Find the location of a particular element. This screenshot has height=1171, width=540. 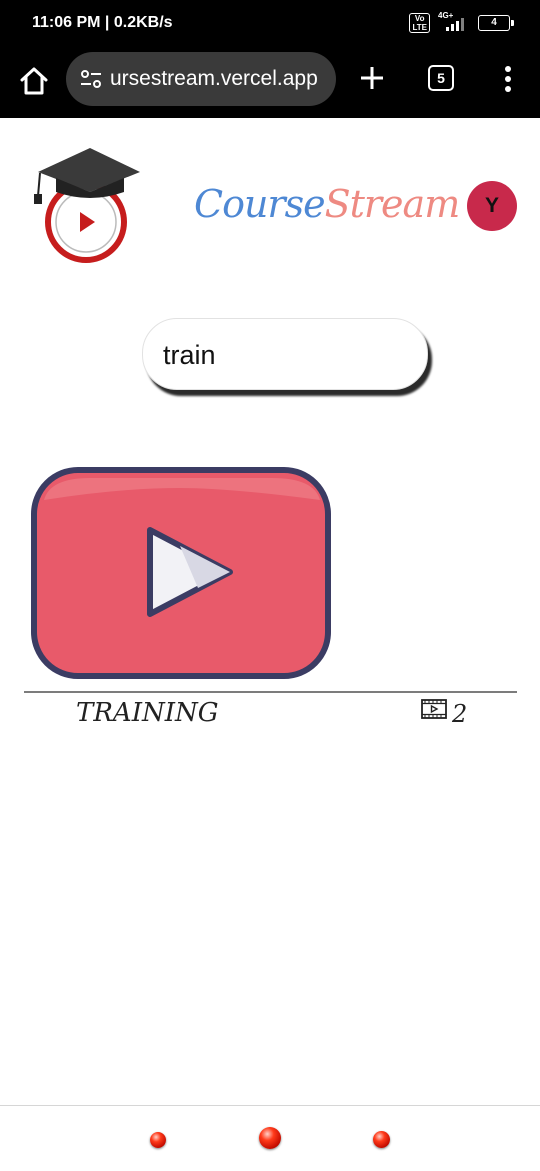

brand-title: CourseStream is located at coordinates (327, 204).